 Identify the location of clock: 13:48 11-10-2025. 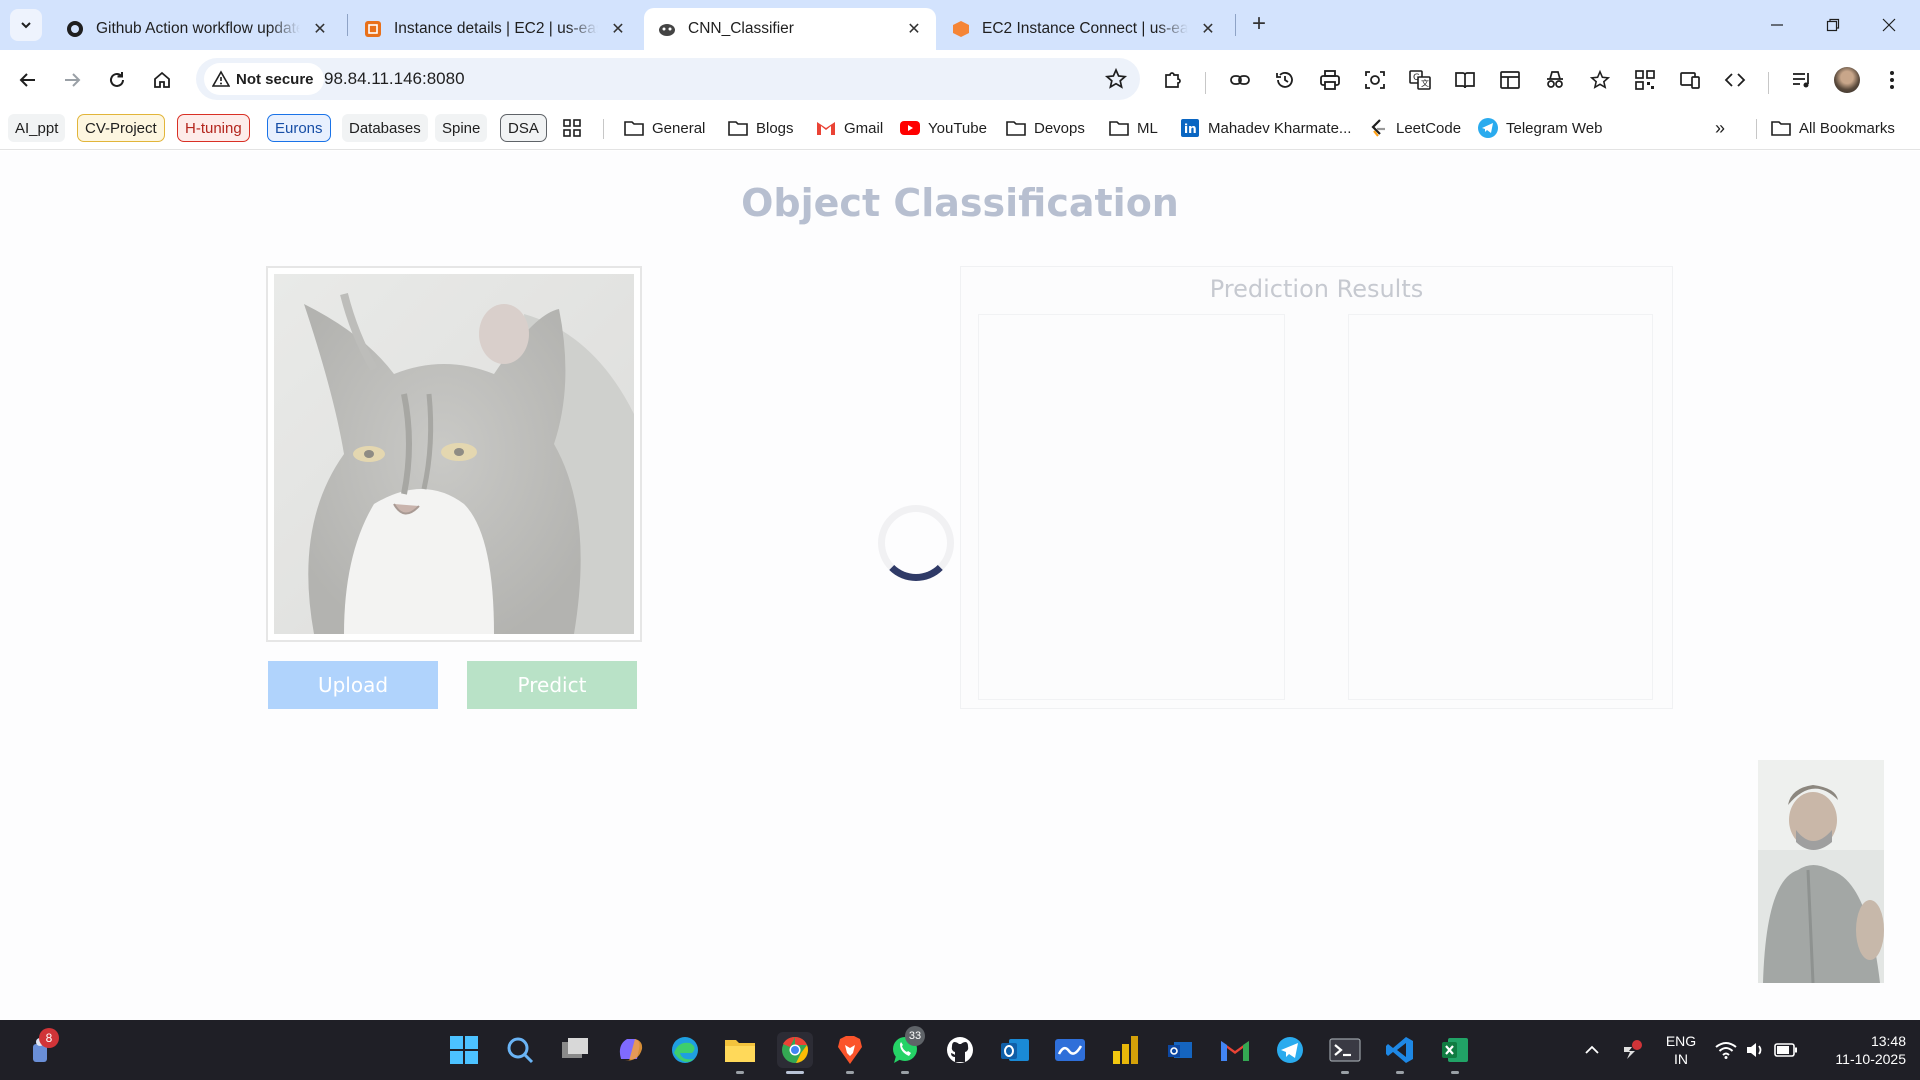
(1862, 1050).